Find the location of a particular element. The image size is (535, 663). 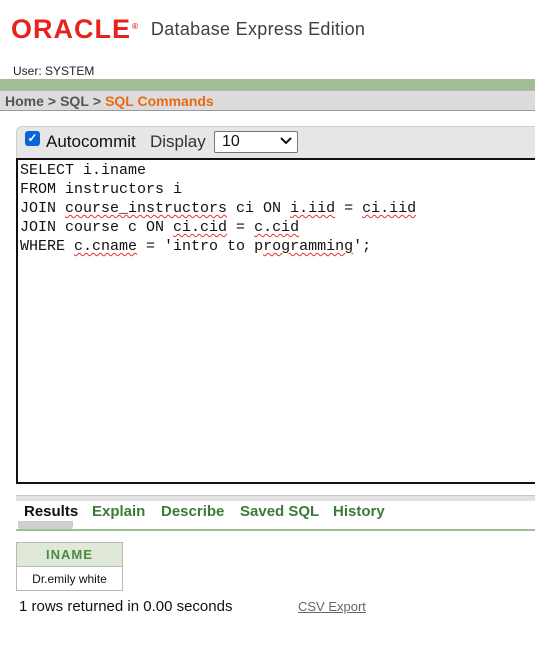

tab-describe: Describe is located at coordinates (192, 511).